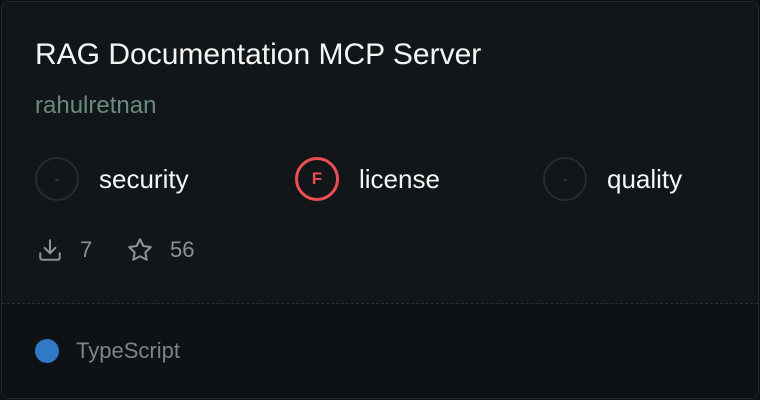 This screenshot has height=400, width=760. Describe the element at coordinates (128, 350) in the screenshot. I see `language-name: TypeScript` at that location.